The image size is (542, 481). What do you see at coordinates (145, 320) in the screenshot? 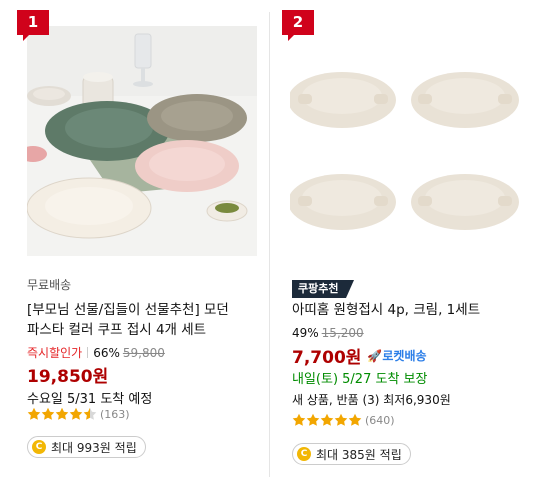
I see `product-title: [부모님 선물/집들이 선물추천] 모던 파스타 컬러 쿠프 접시 4개 세트` at bounding box center [145, 320].